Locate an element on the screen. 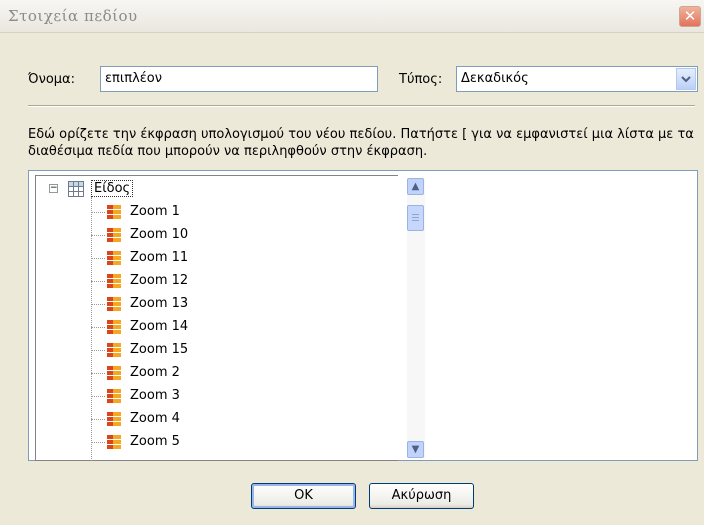  tree-item: Zoom 12 is located at coordinates (241, 281).